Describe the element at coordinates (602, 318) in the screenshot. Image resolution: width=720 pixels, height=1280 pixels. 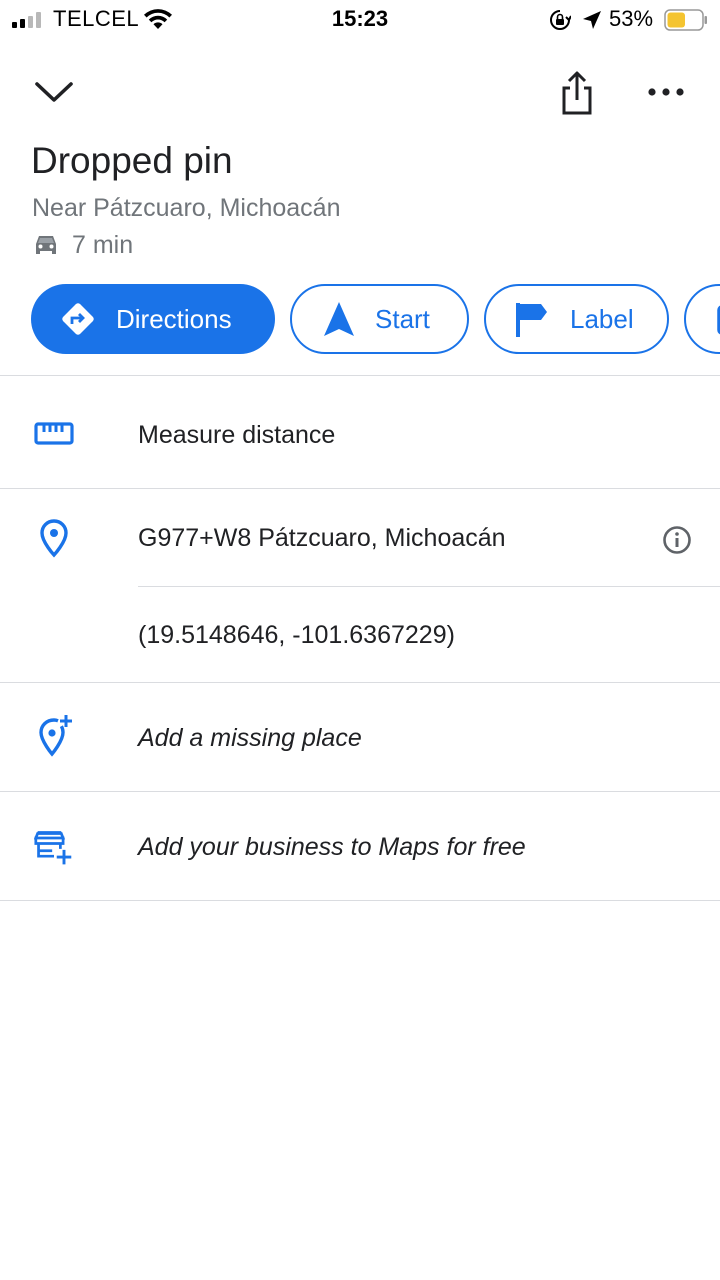
I see `label-text: Label` at that location.